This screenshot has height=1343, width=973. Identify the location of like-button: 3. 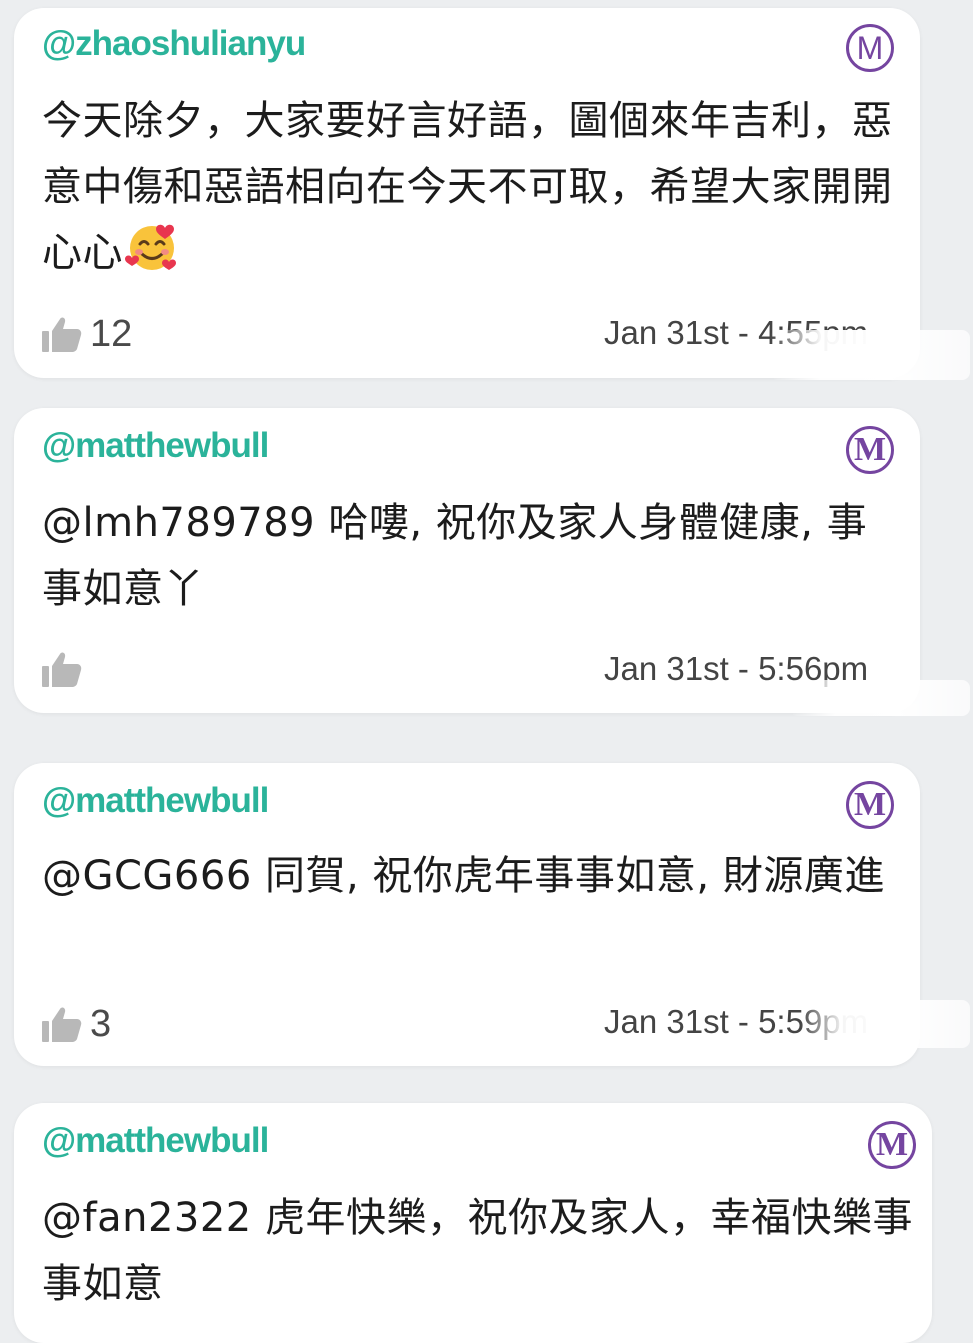
(76, 1024).